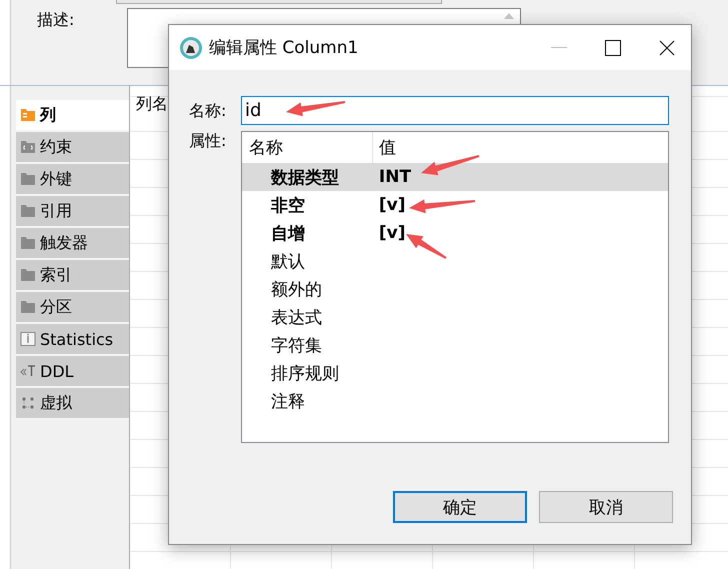 The height and width of the screenshot is (569, 728). I want to click on side-tab: 触发器, so click(72, 244).